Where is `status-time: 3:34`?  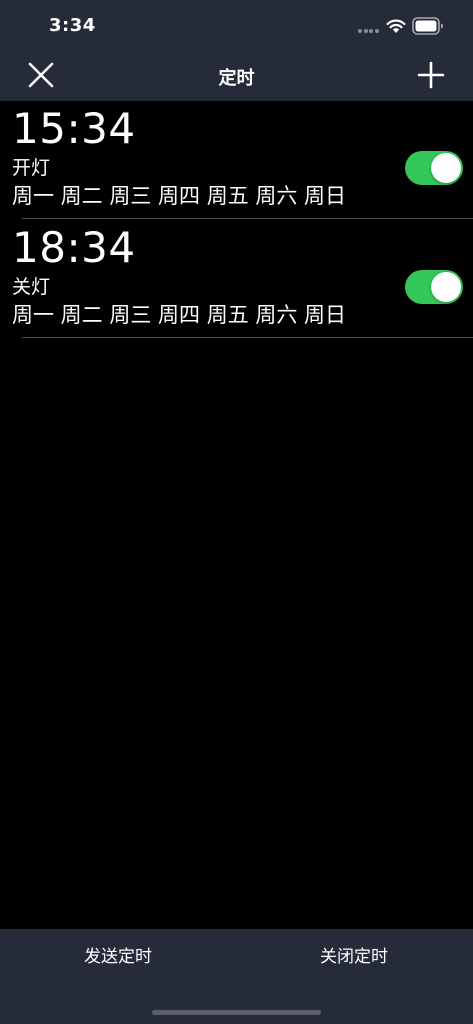
status-time: 3:34 is located at coordinates (72, 25).